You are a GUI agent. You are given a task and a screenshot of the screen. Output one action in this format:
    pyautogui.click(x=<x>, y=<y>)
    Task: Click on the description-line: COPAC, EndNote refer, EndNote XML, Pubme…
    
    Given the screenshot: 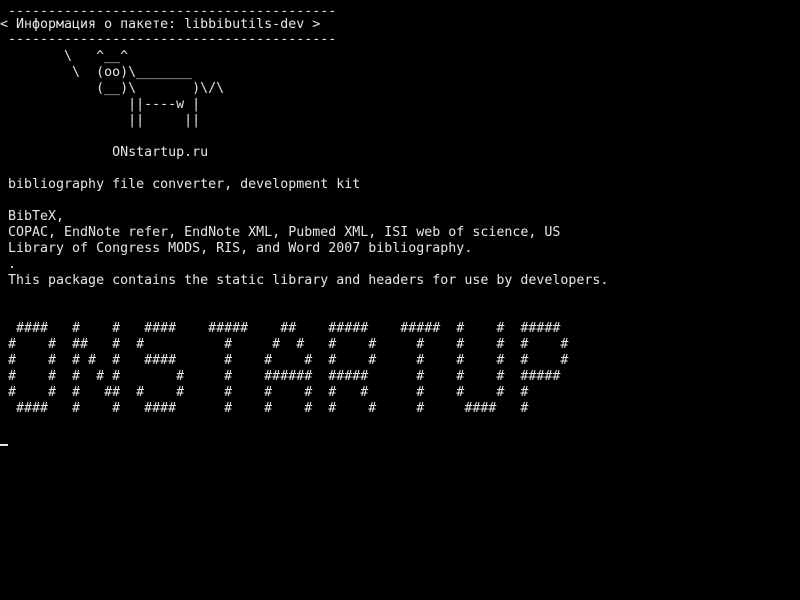 What is the action you would take?
    pyautogui.click(x=280, y=232)
    